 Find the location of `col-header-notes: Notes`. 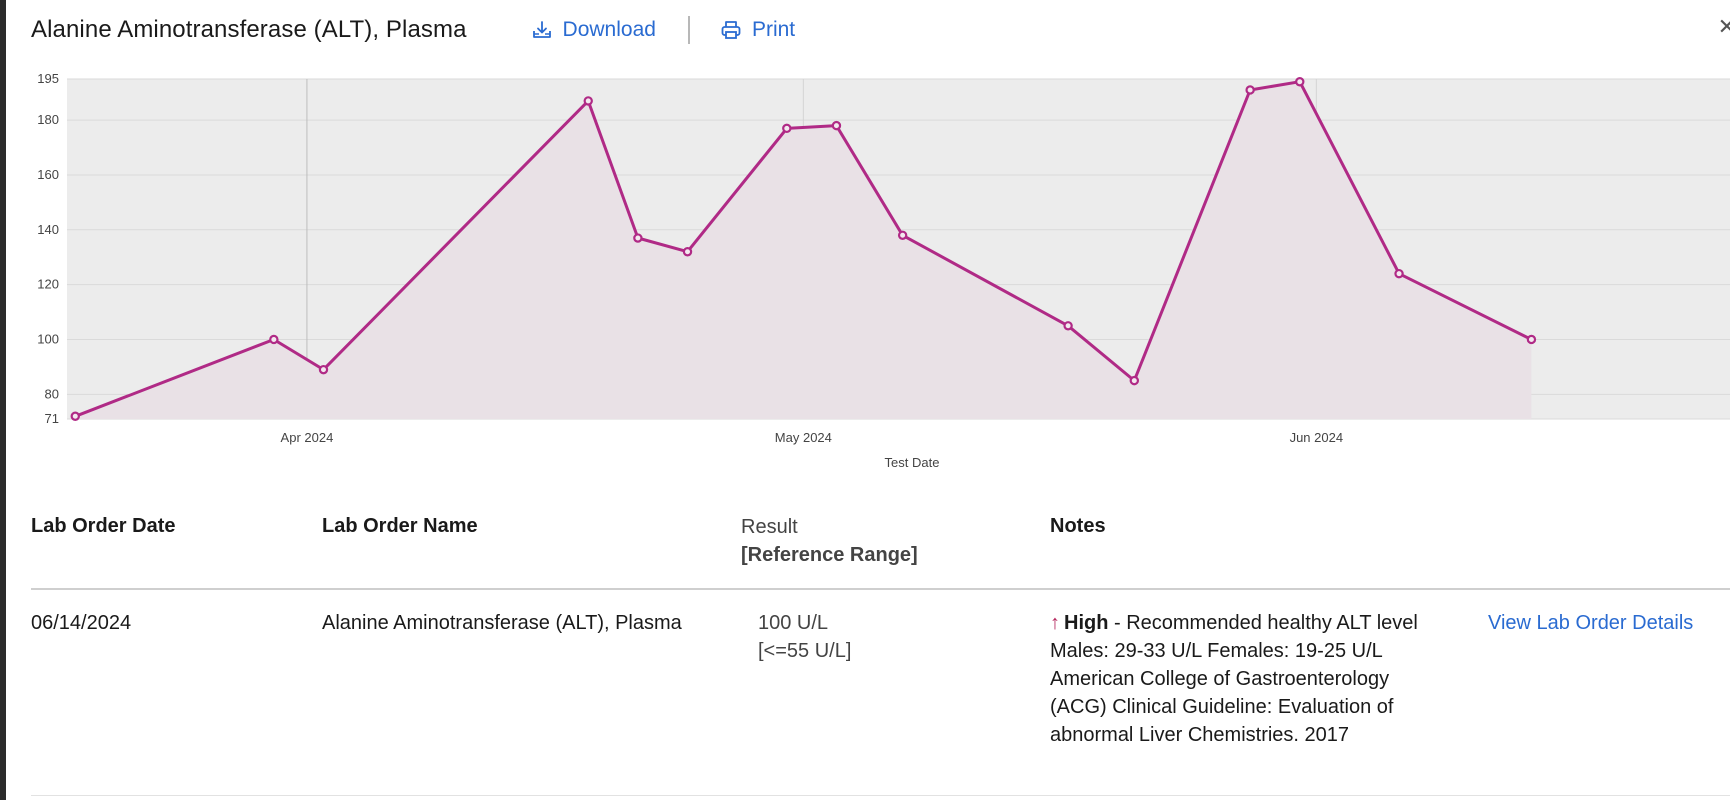

col-header-notes: Notes is located at coordinates (1078, 526).